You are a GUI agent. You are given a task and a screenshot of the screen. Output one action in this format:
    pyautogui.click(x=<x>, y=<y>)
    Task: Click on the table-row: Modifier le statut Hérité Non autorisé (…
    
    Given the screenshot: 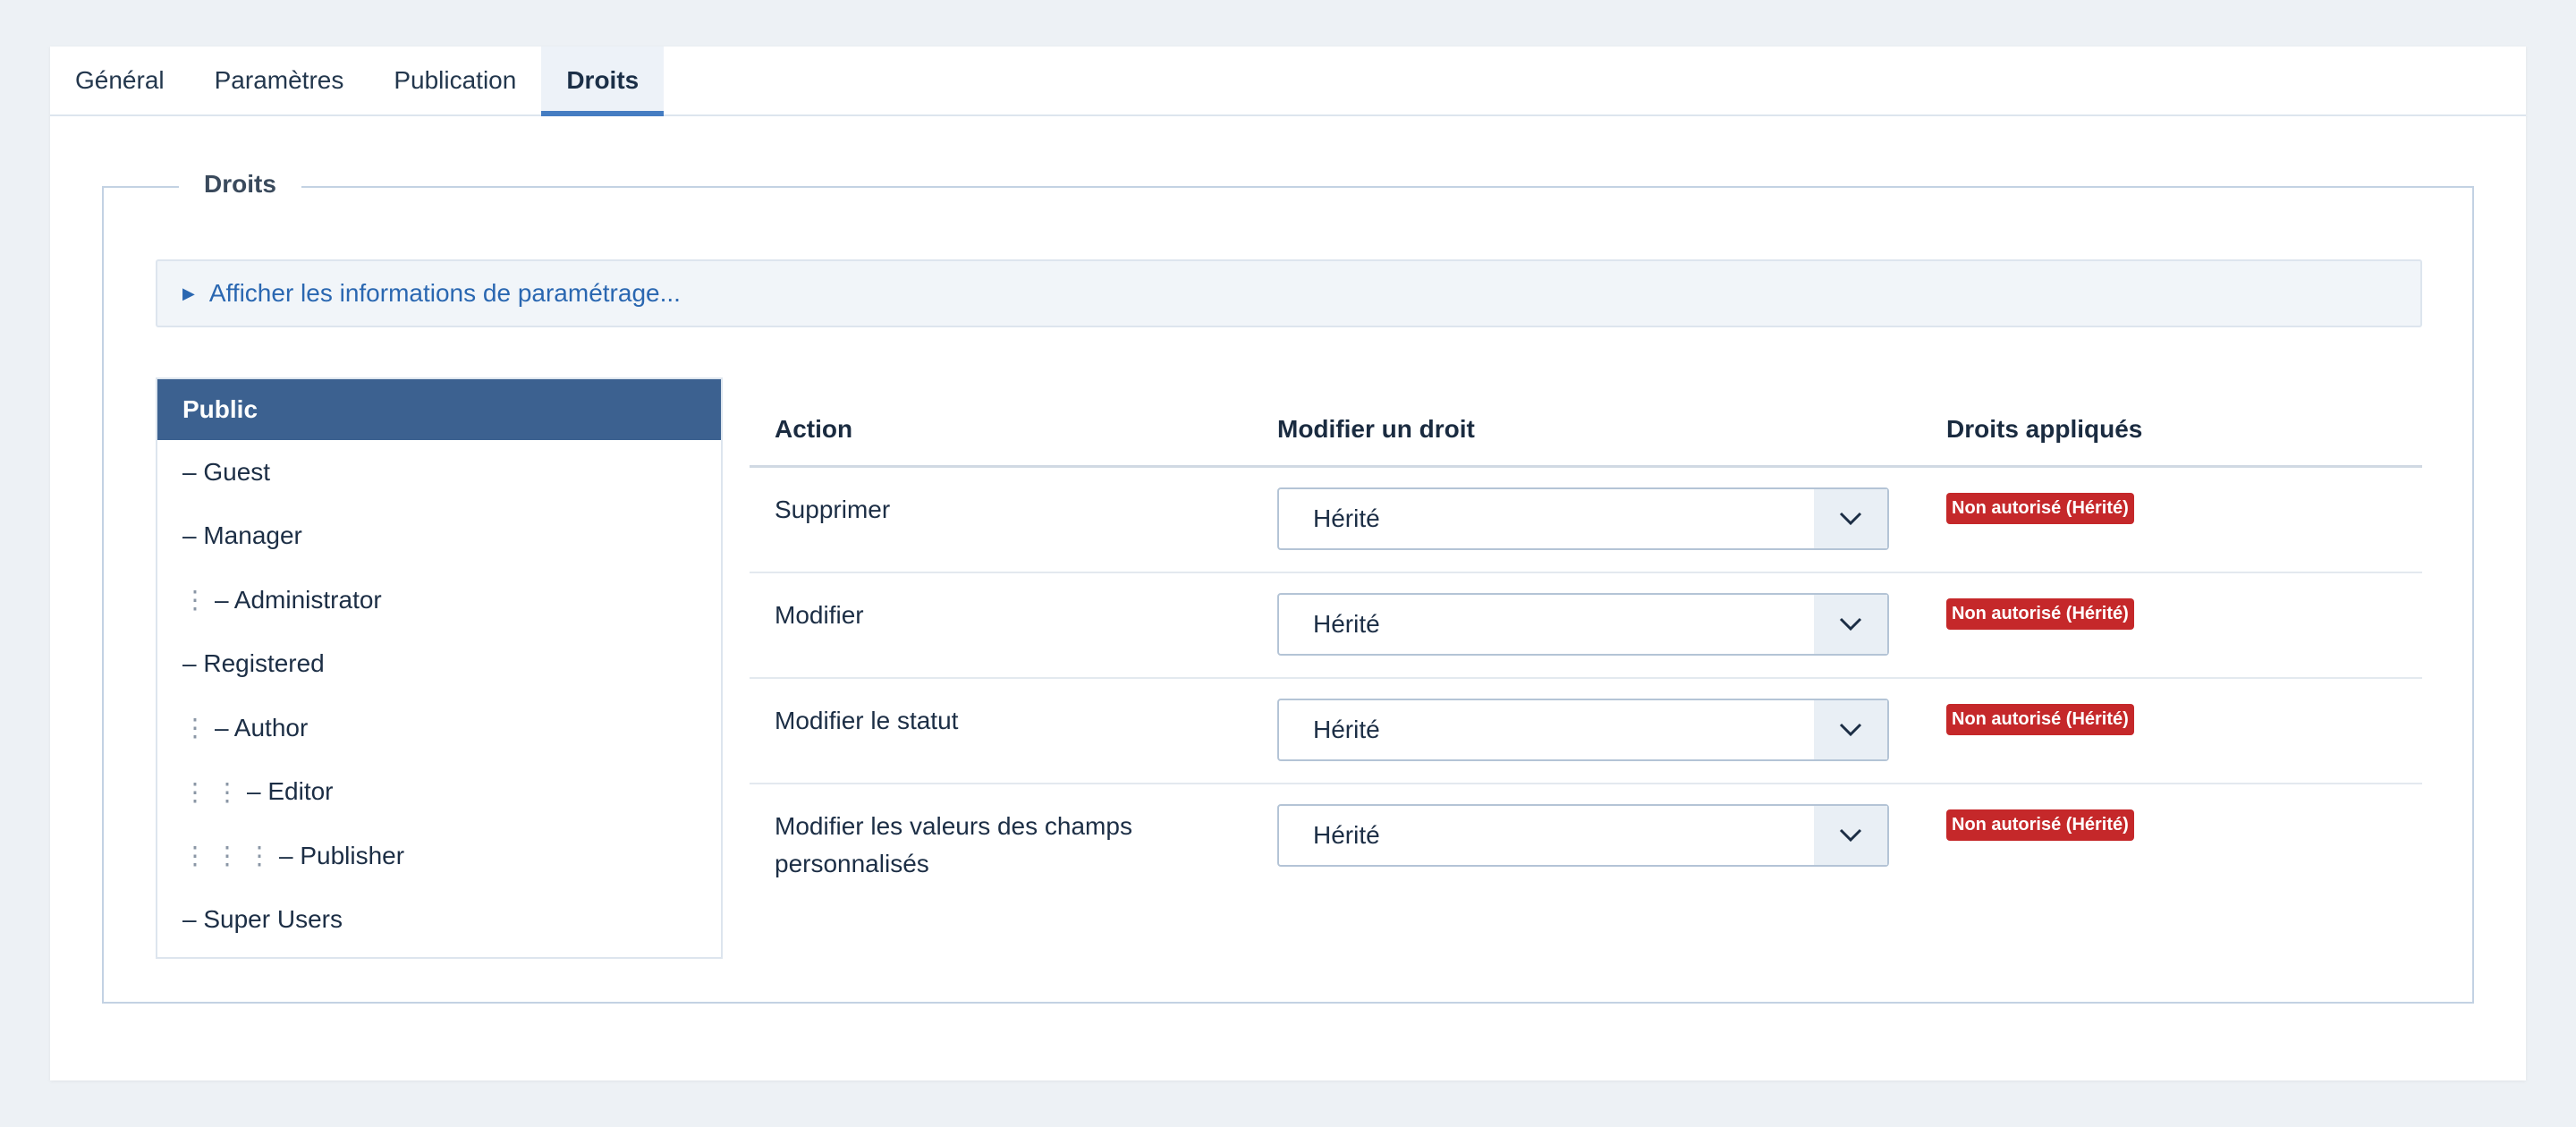 What is the action you would take?
    pyautogui.click(x=1586, y=731)
    